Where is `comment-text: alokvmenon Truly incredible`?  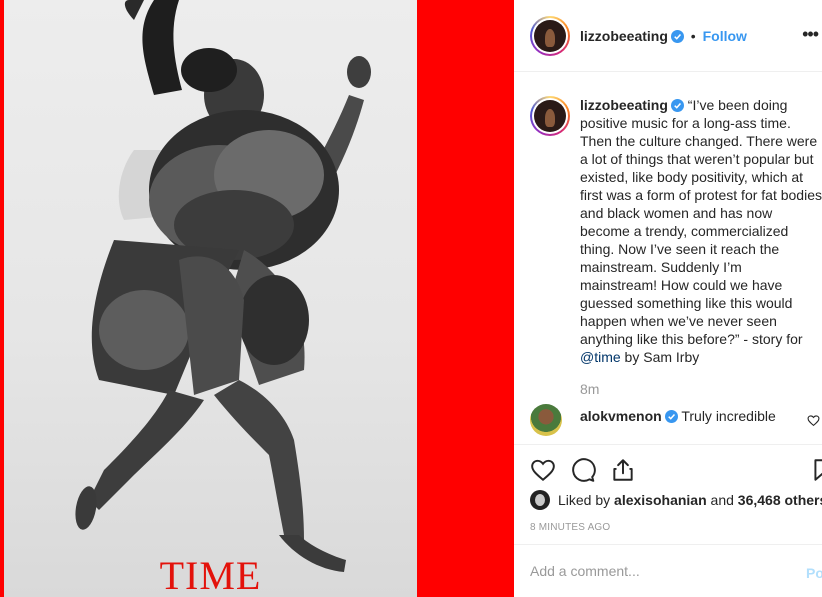
comment-text: alokvmenon Truly incredible is located at coordinates (678, 416).